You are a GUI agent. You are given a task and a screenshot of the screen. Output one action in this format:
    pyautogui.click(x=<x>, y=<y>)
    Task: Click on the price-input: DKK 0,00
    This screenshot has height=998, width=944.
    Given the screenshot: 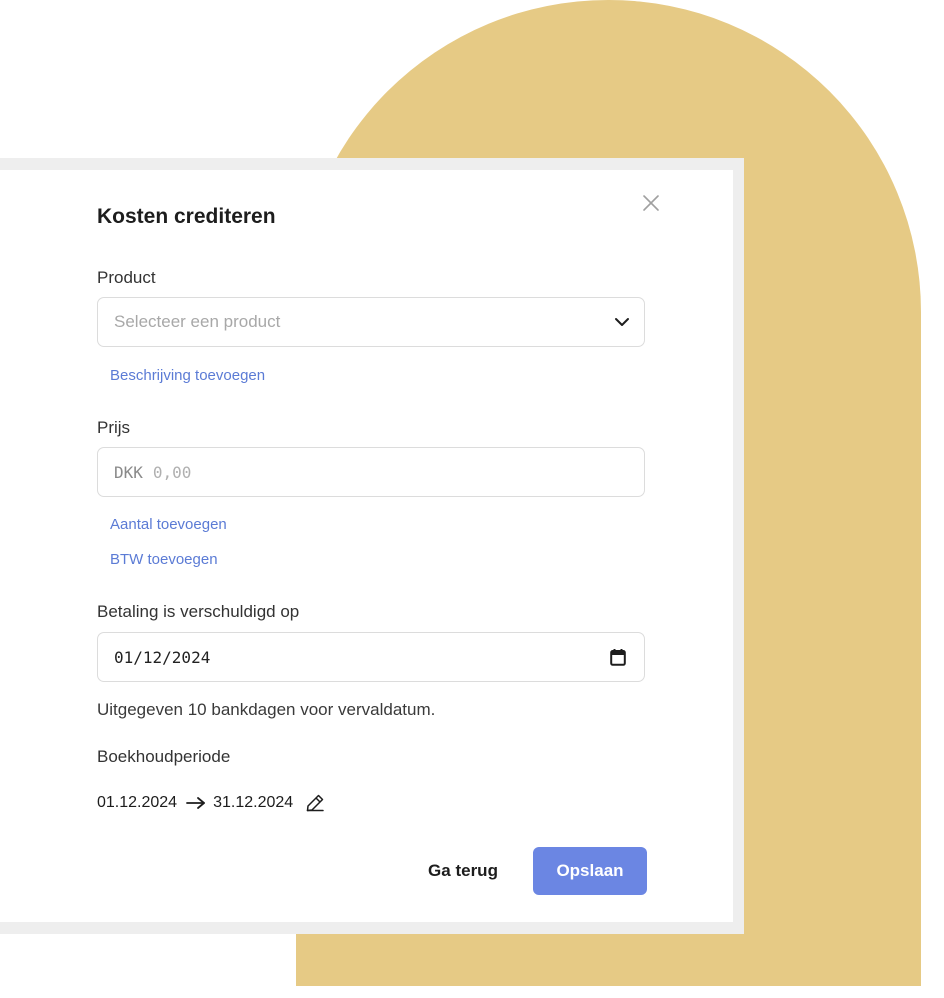 What is the action you would take?
    pyautogui.click(x=371, y=472)
    